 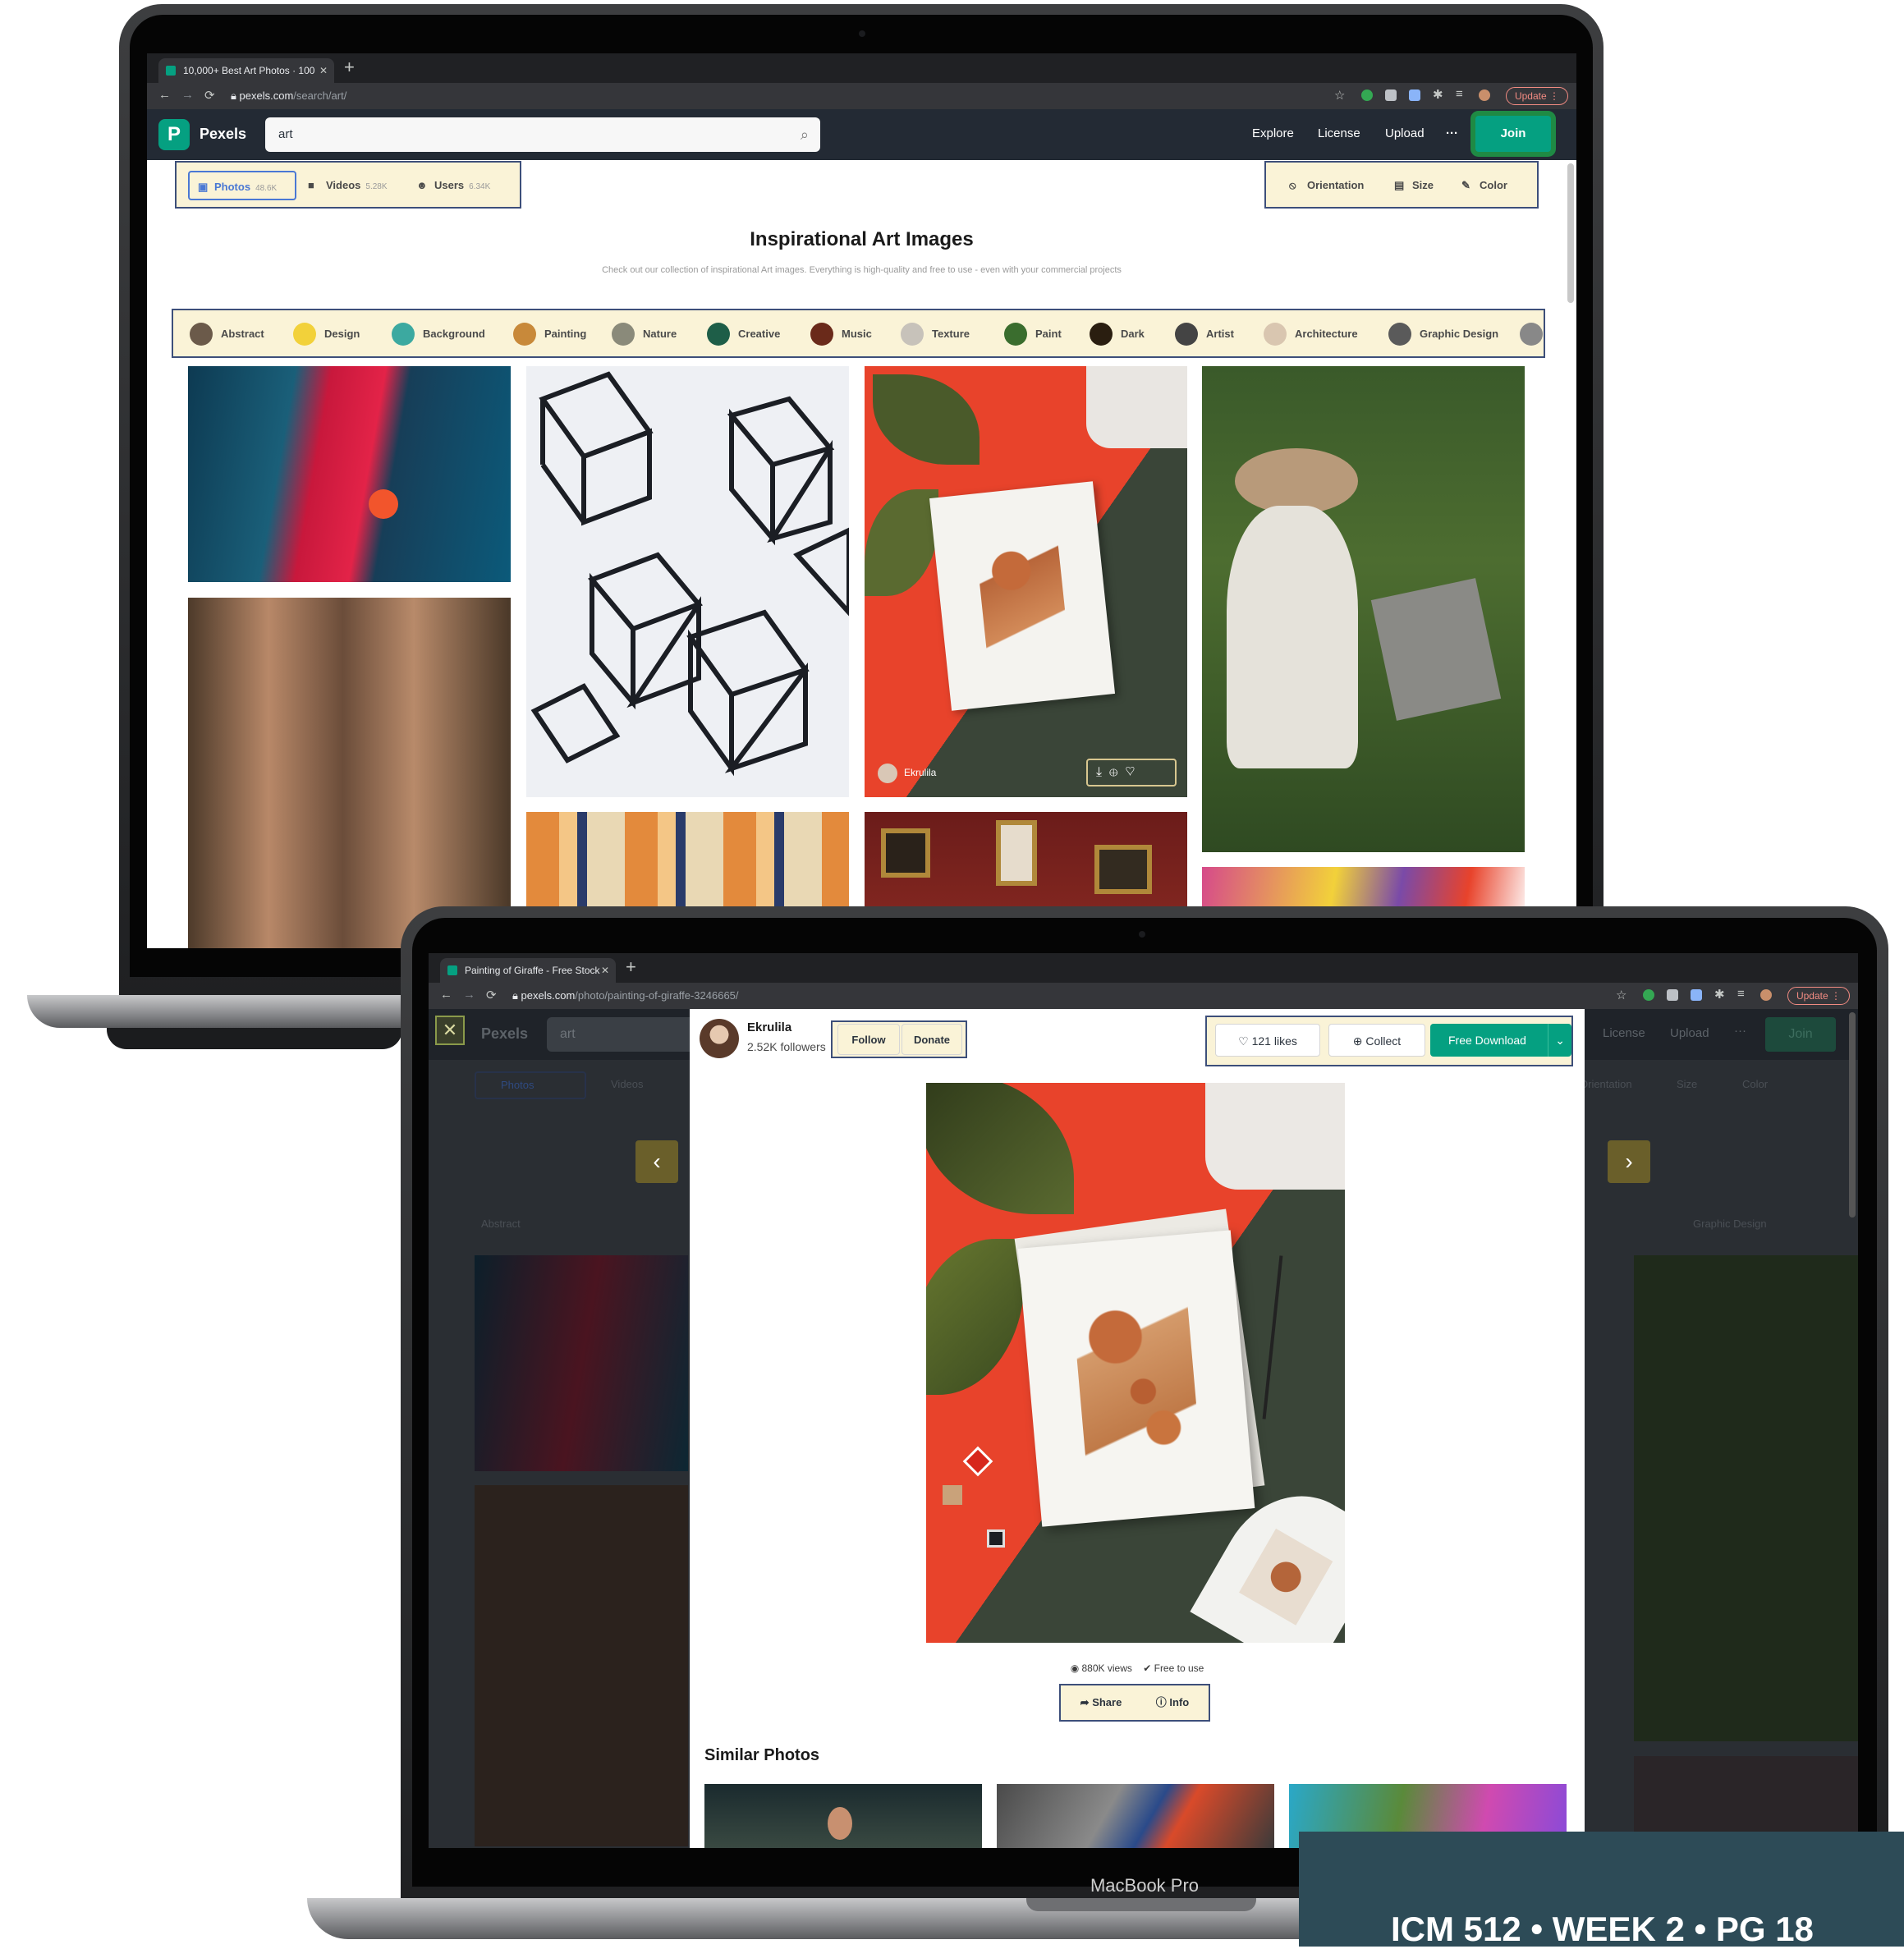 What do you see at coordinates (542, 134) in the screenshot?
I see `search-input: art ⌕` at bounding box center [542, 134].